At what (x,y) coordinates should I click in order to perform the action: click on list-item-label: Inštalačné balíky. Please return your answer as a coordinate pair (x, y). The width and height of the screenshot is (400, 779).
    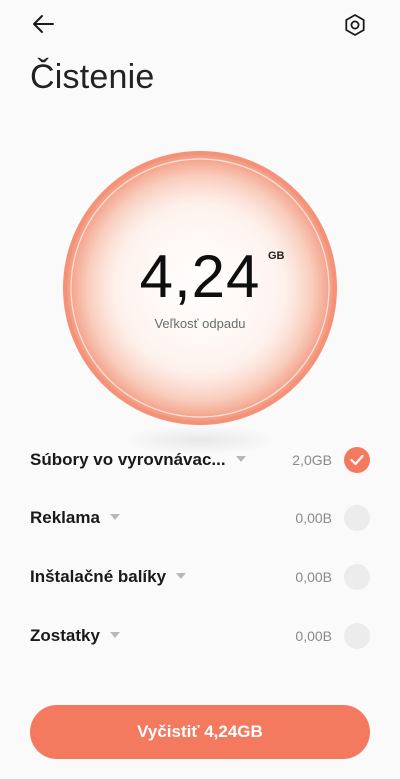
    Looking at the image, I should click on (98, 576).